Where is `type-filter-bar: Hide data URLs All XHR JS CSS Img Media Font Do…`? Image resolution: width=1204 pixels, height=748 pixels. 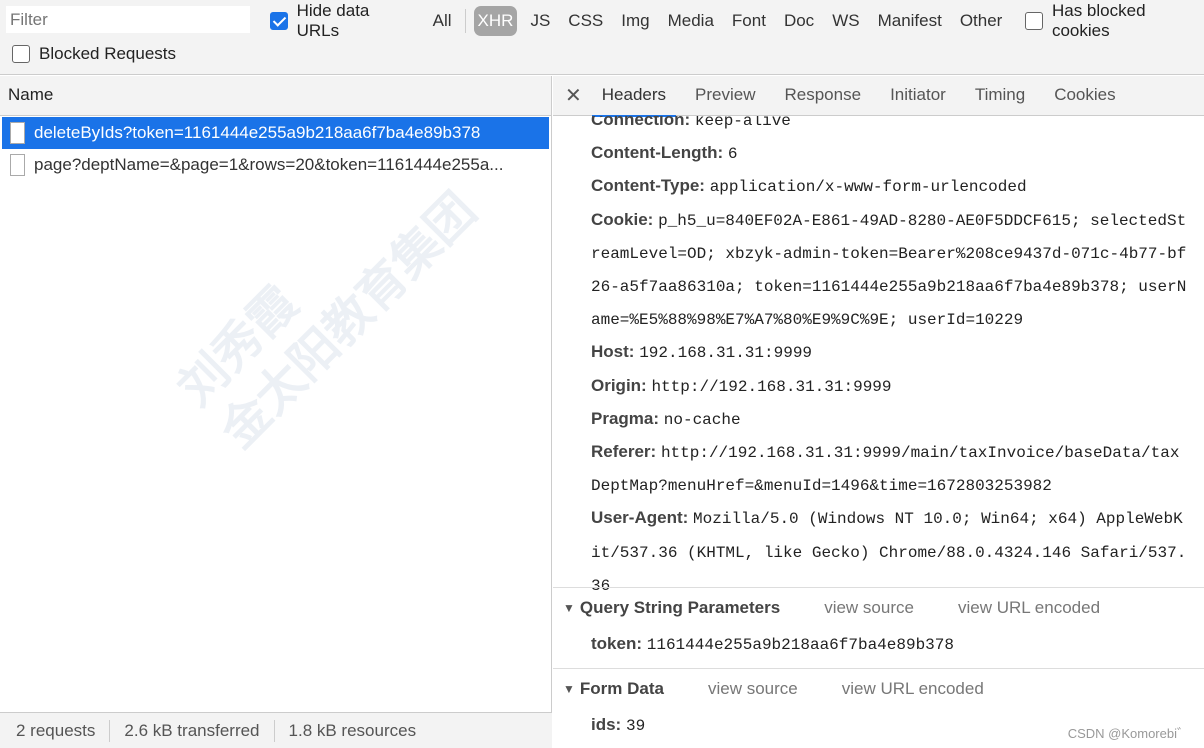
type-filter-bar: Hide data URLs All XHR JS CSS Img Media Font Do… is located at coordinates (737, 20).